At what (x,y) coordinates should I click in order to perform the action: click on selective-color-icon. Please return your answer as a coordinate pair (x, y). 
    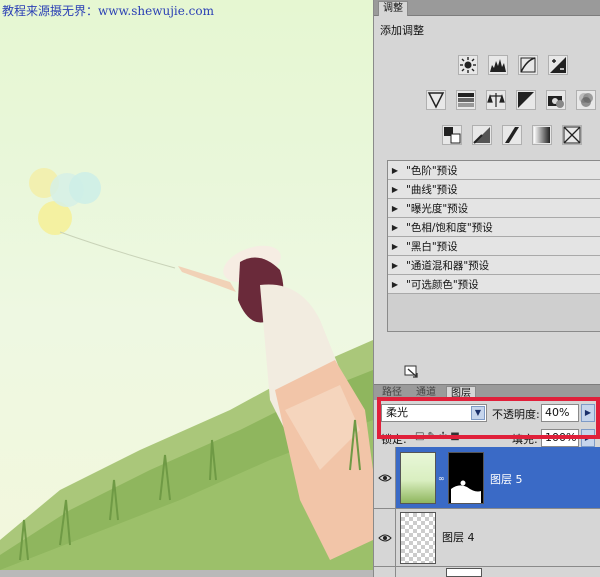
    Looking at the image, I should click on (572, 135).